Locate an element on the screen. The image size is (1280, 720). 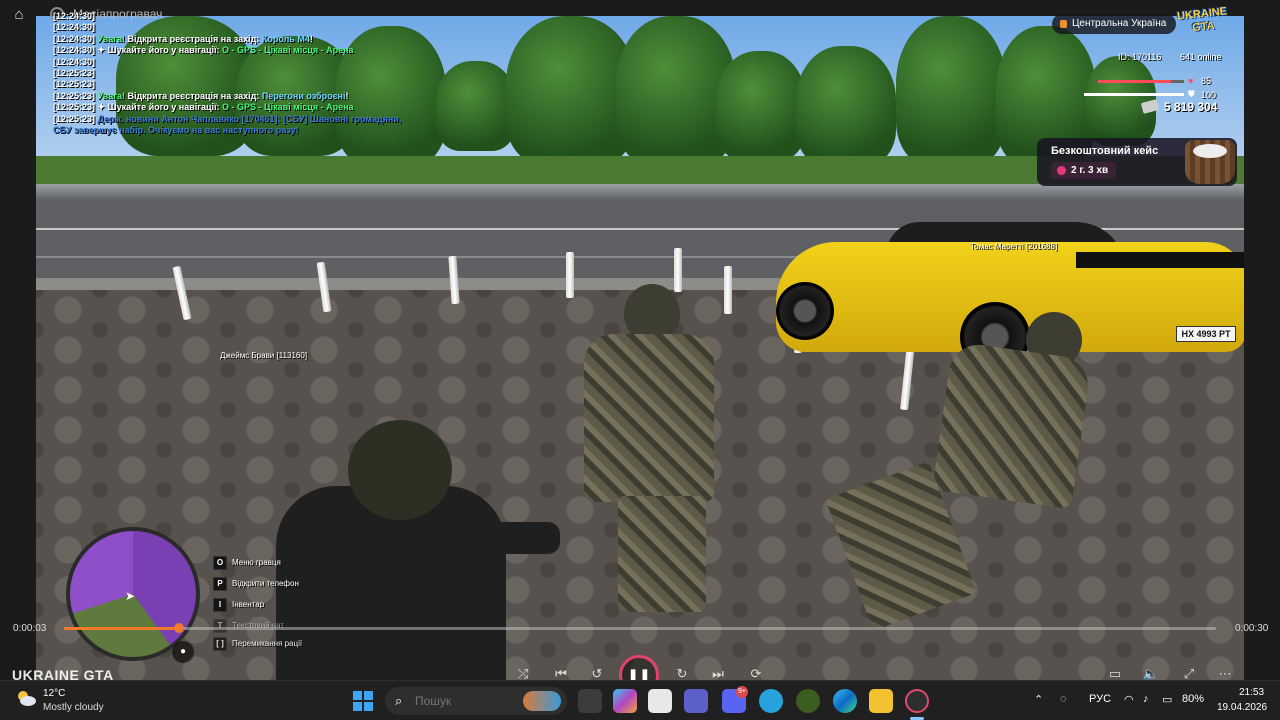
chat-text: ! is located at coordinates (347, 95).